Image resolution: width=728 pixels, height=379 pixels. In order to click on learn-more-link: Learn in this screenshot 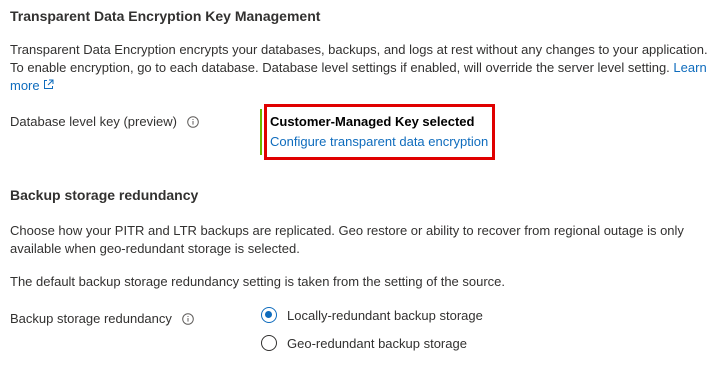, I will do `click(689, 67)`.